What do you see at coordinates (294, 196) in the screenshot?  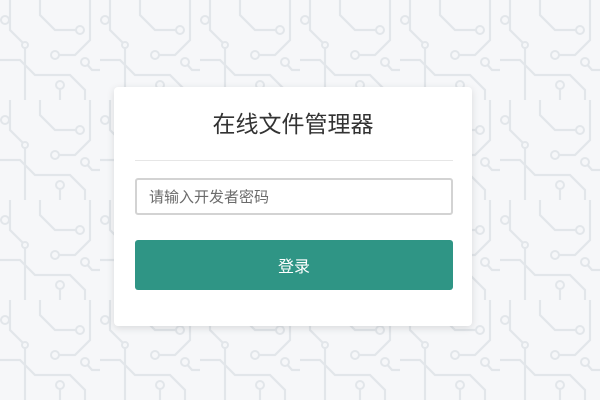 I see `password-input` at bounding box center [294, 196].